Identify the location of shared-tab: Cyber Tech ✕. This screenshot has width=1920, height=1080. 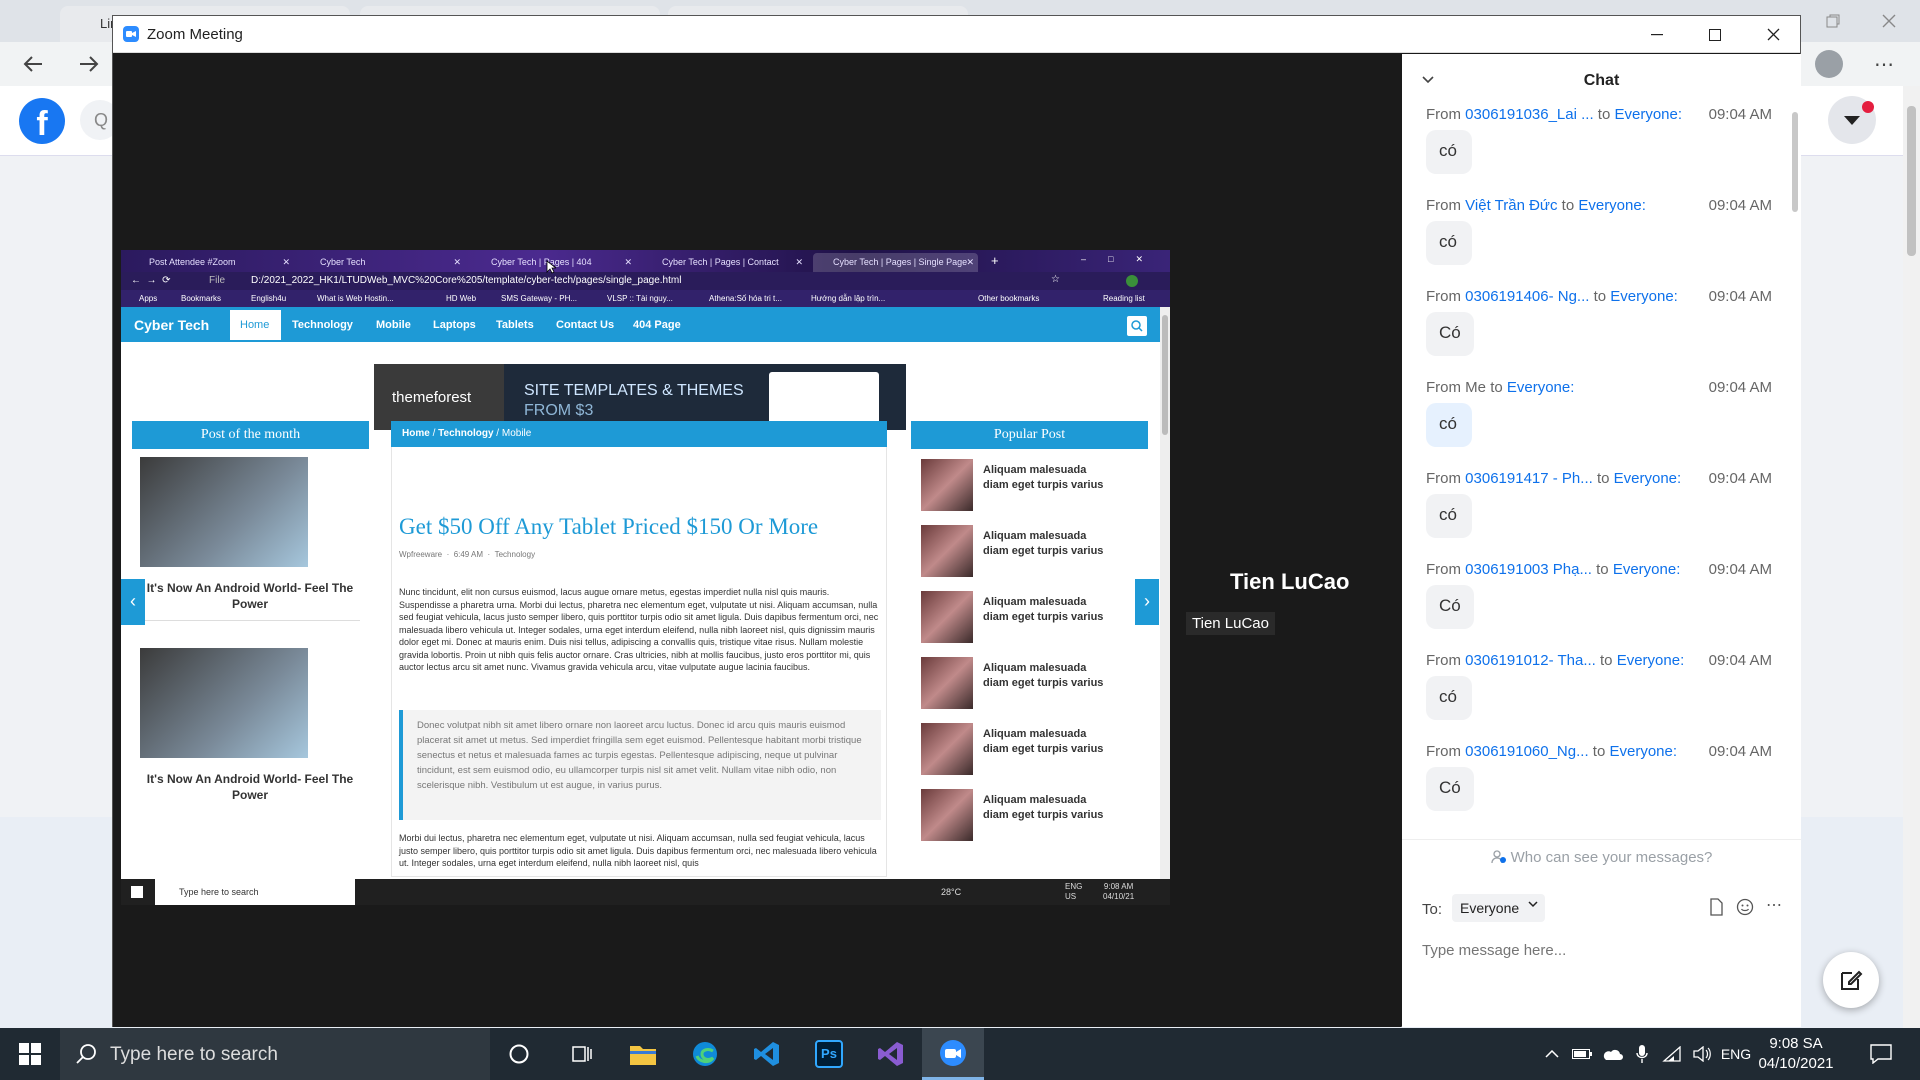
(382, 262).